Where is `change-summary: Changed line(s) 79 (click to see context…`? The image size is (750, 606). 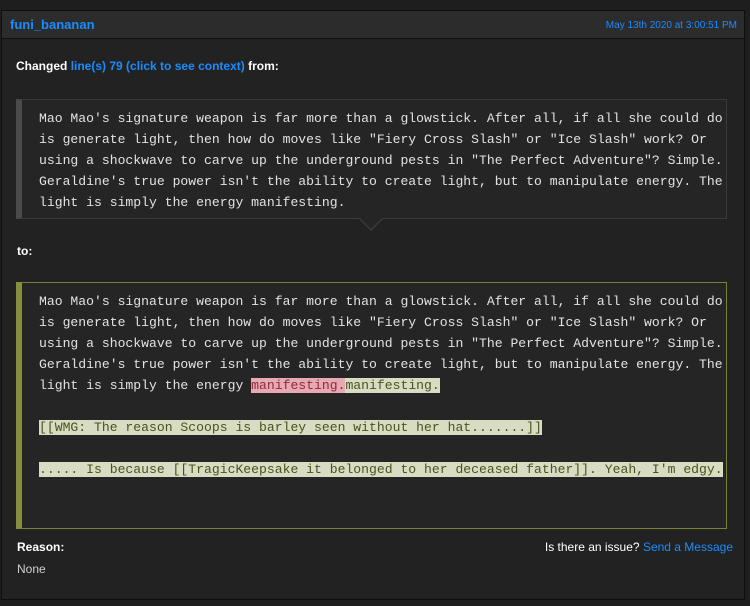 change-summary: Changed line(s) 79 (click to see context… is located at coordinates (147, 66).